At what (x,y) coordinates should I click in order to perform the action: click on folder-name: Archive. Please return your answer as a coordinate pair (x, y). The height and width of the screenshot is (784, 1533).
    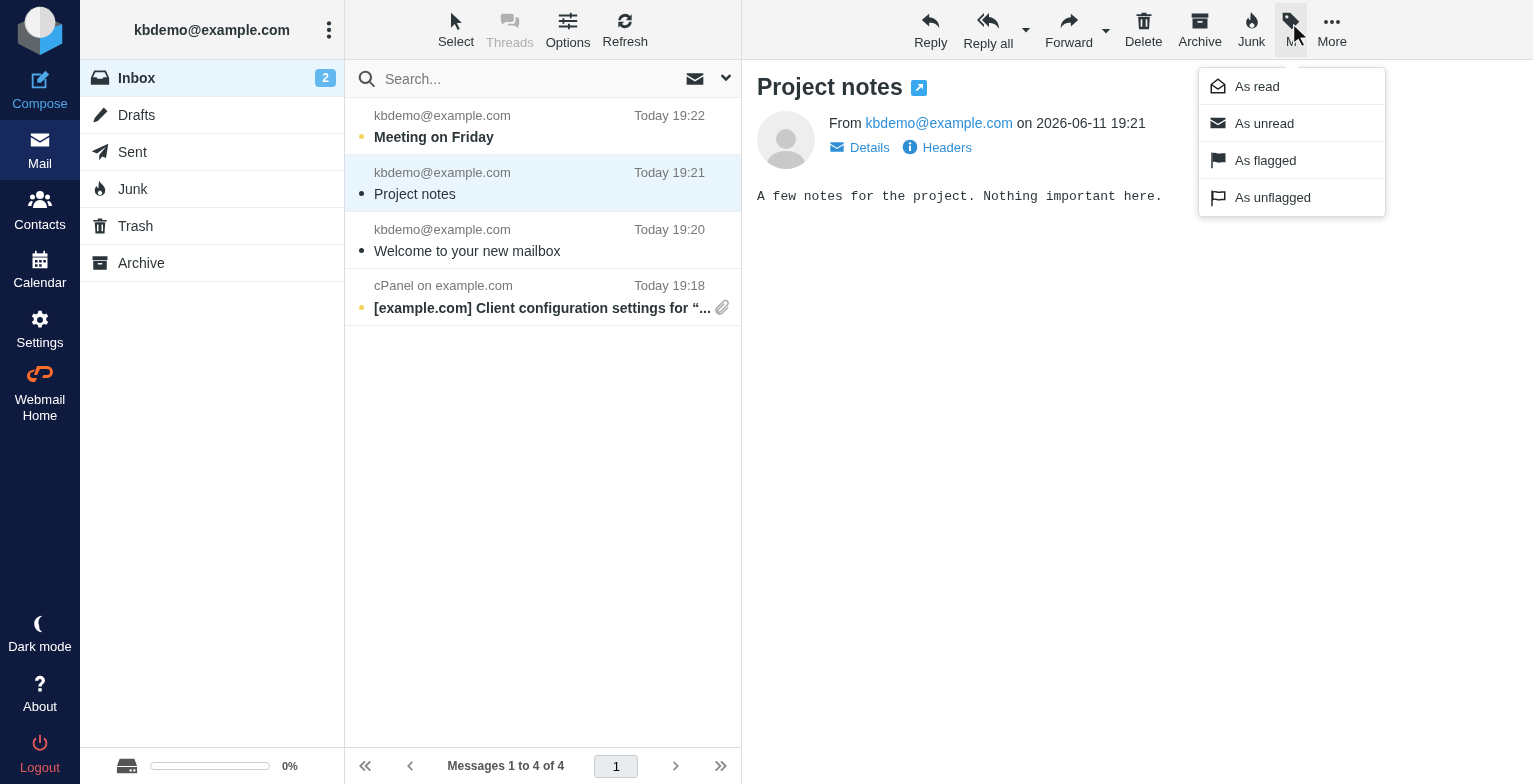
    Looking at the image, I should click on (142, 263).